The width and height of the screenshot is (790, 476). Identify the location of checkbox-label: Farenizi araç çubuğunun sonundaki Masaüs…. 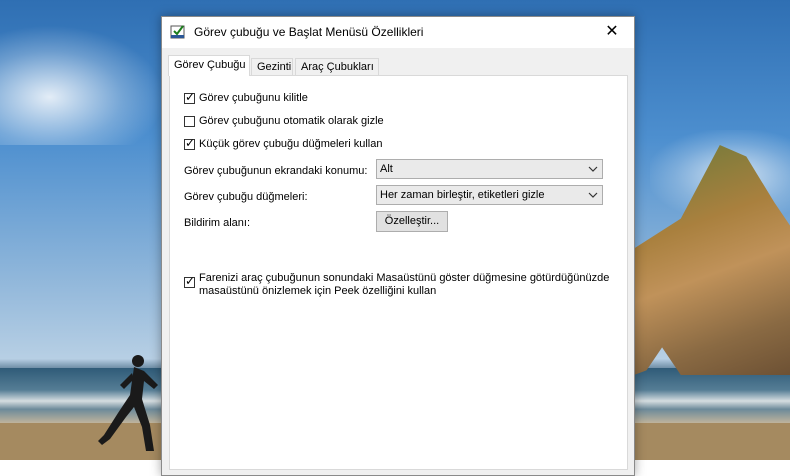
(404, 285).